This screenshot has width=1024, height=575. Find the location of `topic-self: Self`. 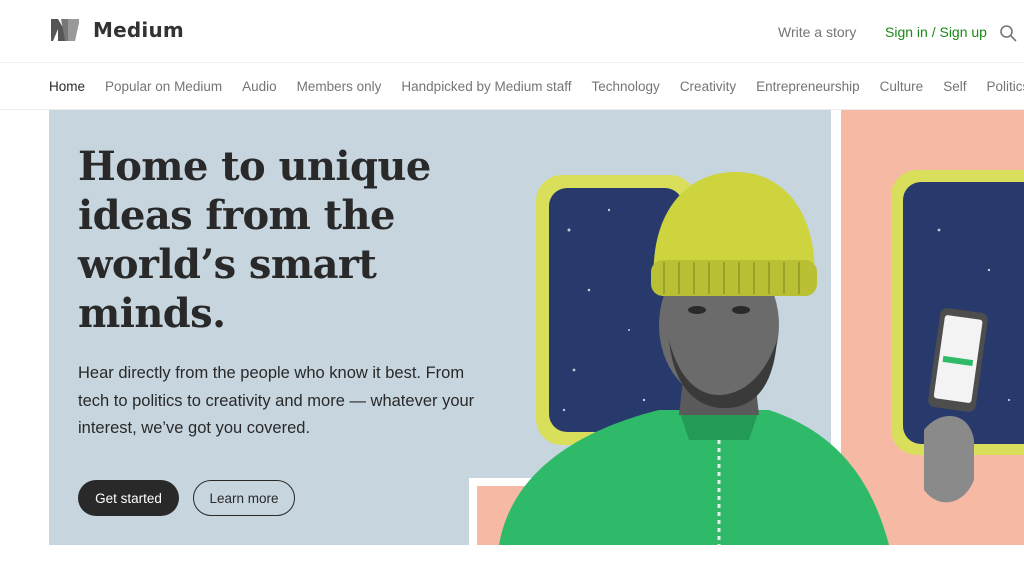

topic-self: Self is located at coordinates (954, 86).